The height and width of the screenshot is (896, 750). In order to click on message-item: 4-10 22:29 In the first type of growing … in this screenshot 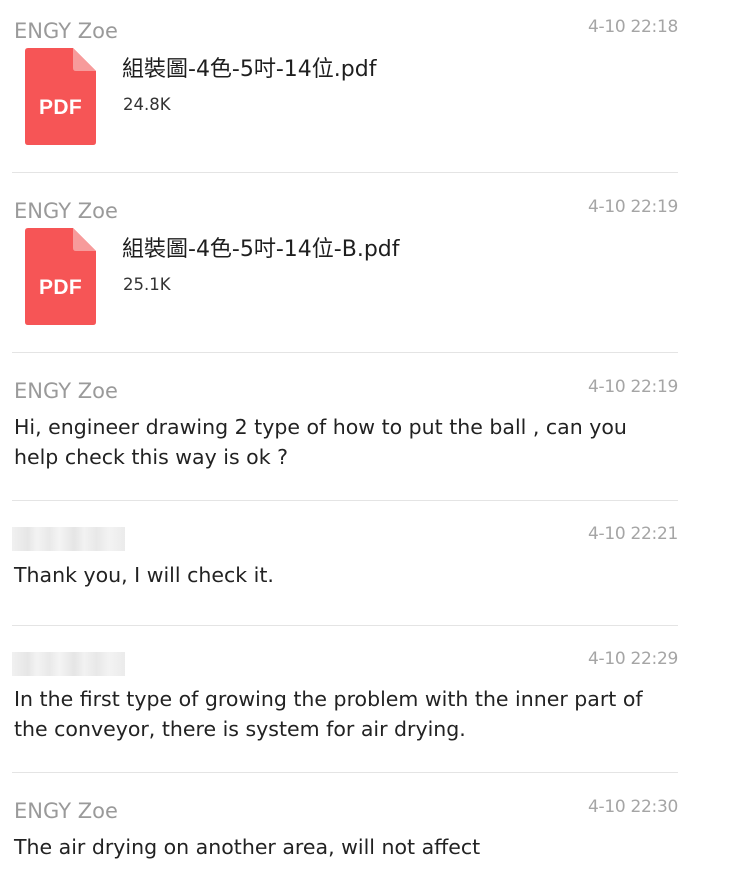, I will do `click(339, 702)`.